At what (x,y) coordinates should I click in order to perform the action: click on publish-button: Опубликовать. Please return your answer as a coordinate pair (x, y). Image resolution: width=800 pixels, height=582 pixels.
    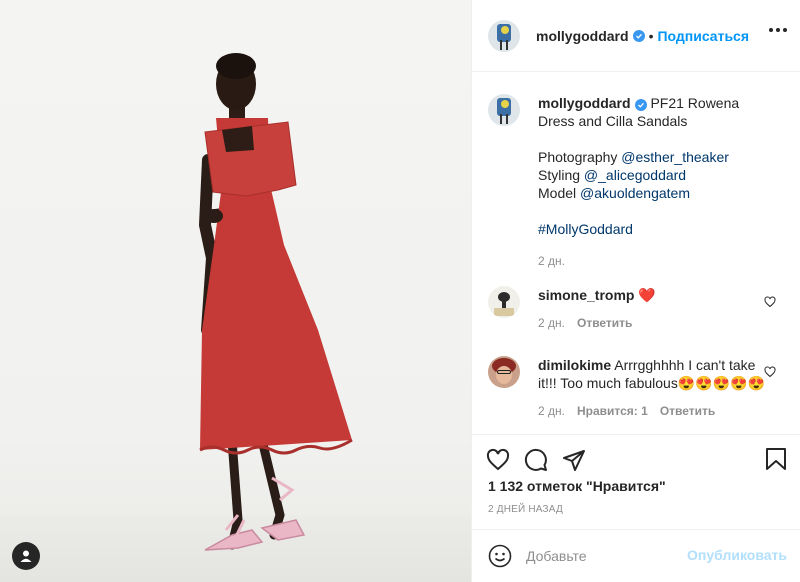
    Looking at the image, I should click on (737, 555).